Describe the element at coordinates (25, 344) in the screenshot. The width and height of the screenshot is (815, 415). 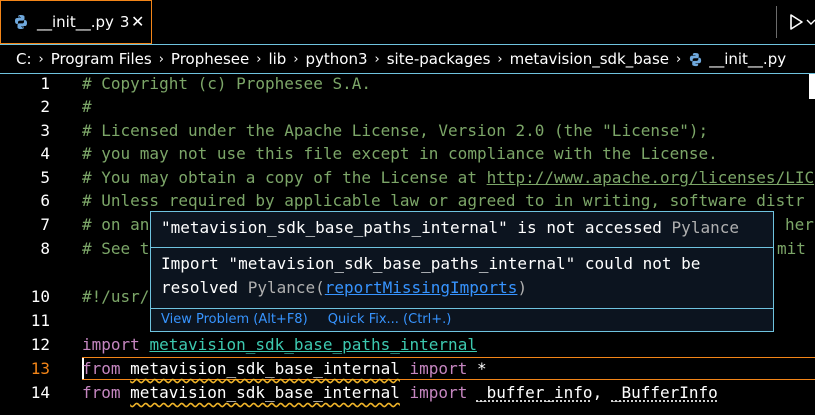
I see `line-number: 12` at that location.